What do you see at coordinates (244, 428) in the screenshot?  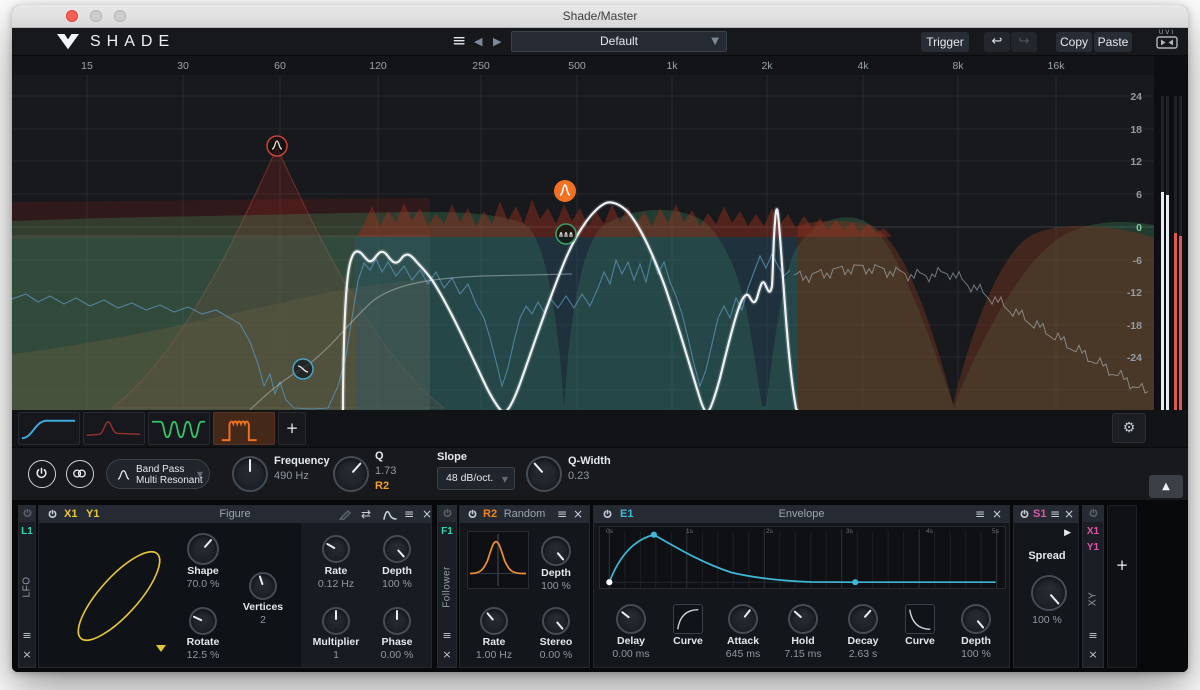 I see `band-tab-4-selected` at bounding box center [244, 428].